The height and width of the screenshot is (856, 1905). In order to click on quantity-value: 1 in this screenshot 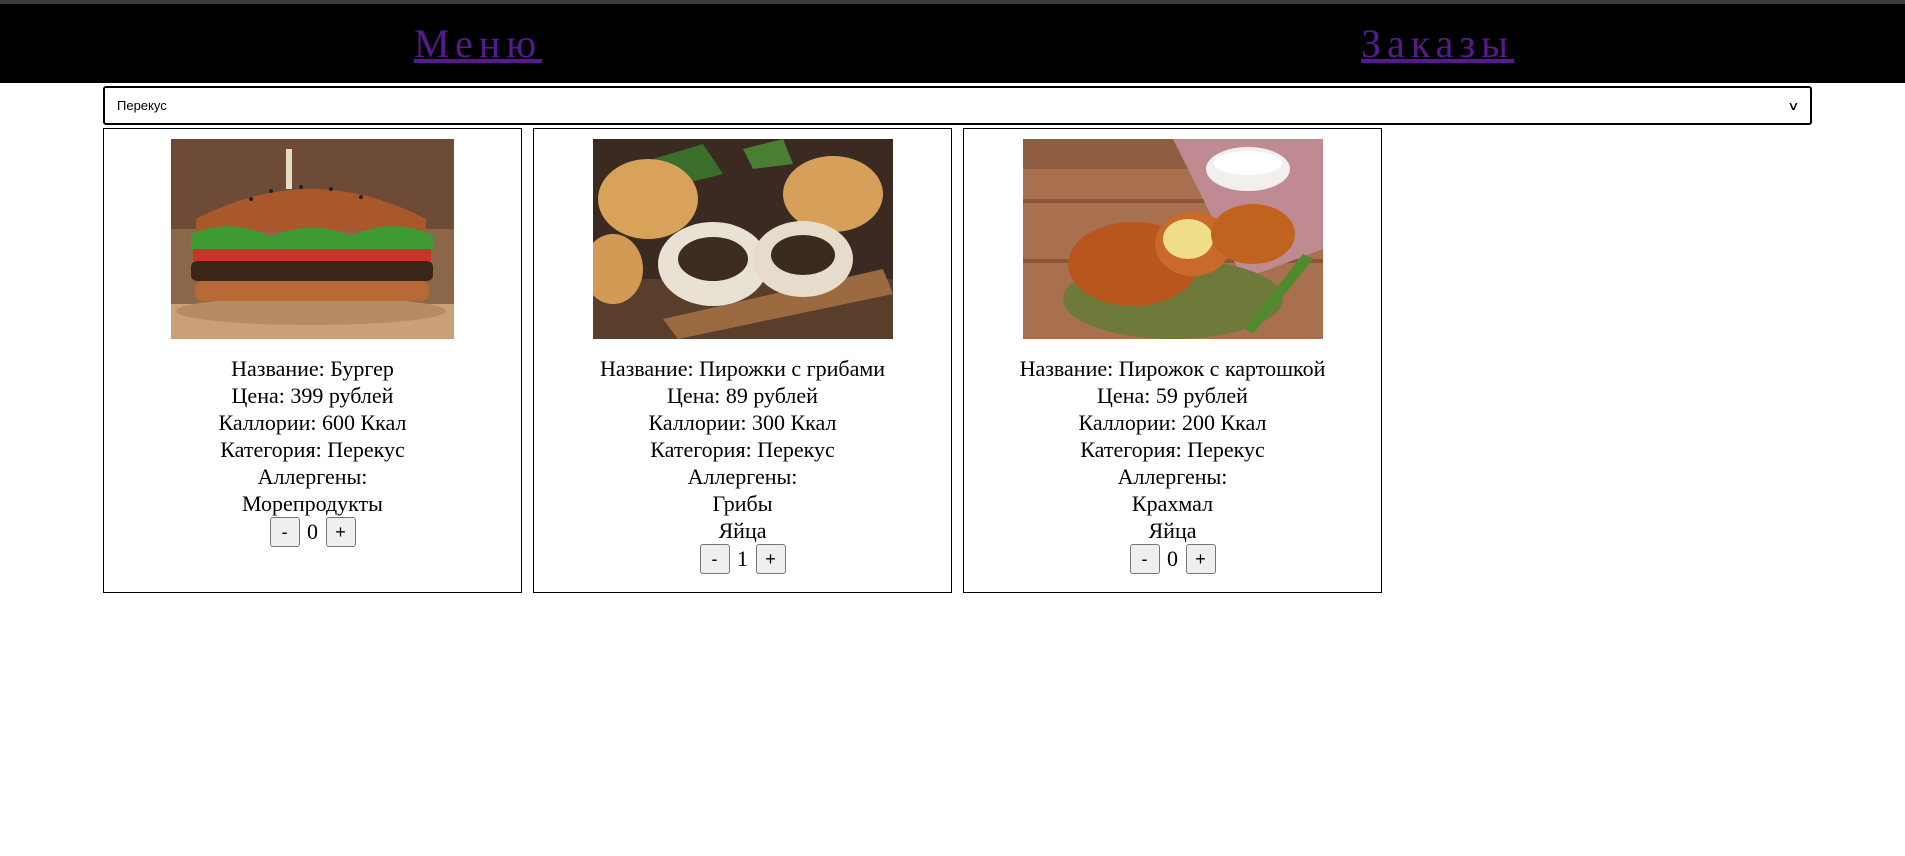, I will do `click(742, 558)`.